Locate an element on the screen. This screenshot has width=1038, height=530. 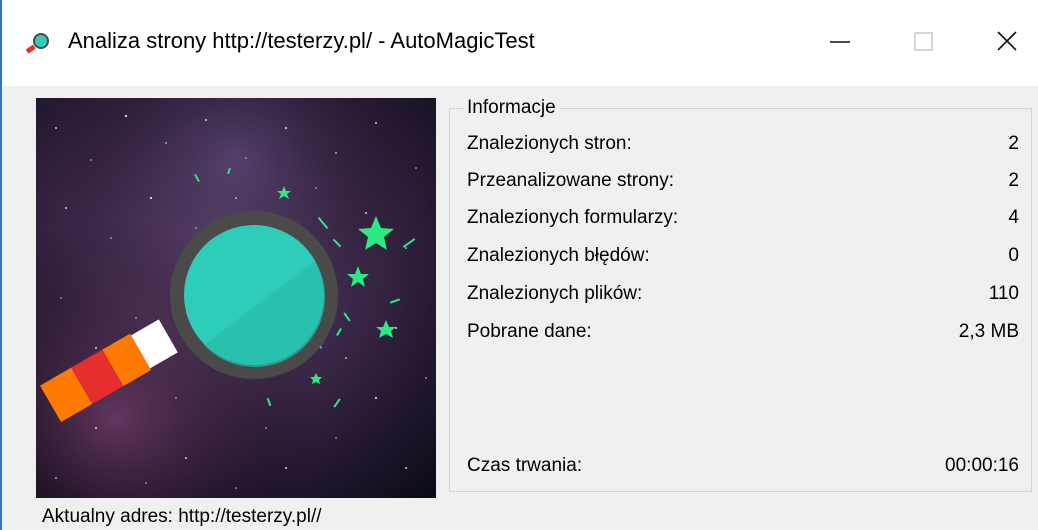
info-row-duration: Czas trwania: 00:00:16 is located at coordinates (743, 466).